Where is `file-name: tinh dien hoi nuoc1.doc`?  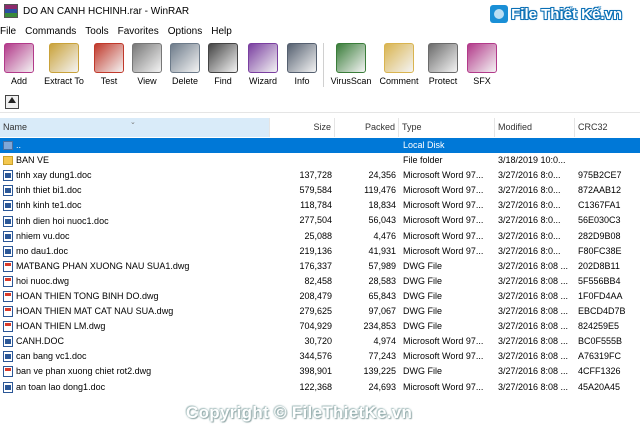
file-name: tinh dien hoi nuoc1.doc is located at coordinates (62, 220).